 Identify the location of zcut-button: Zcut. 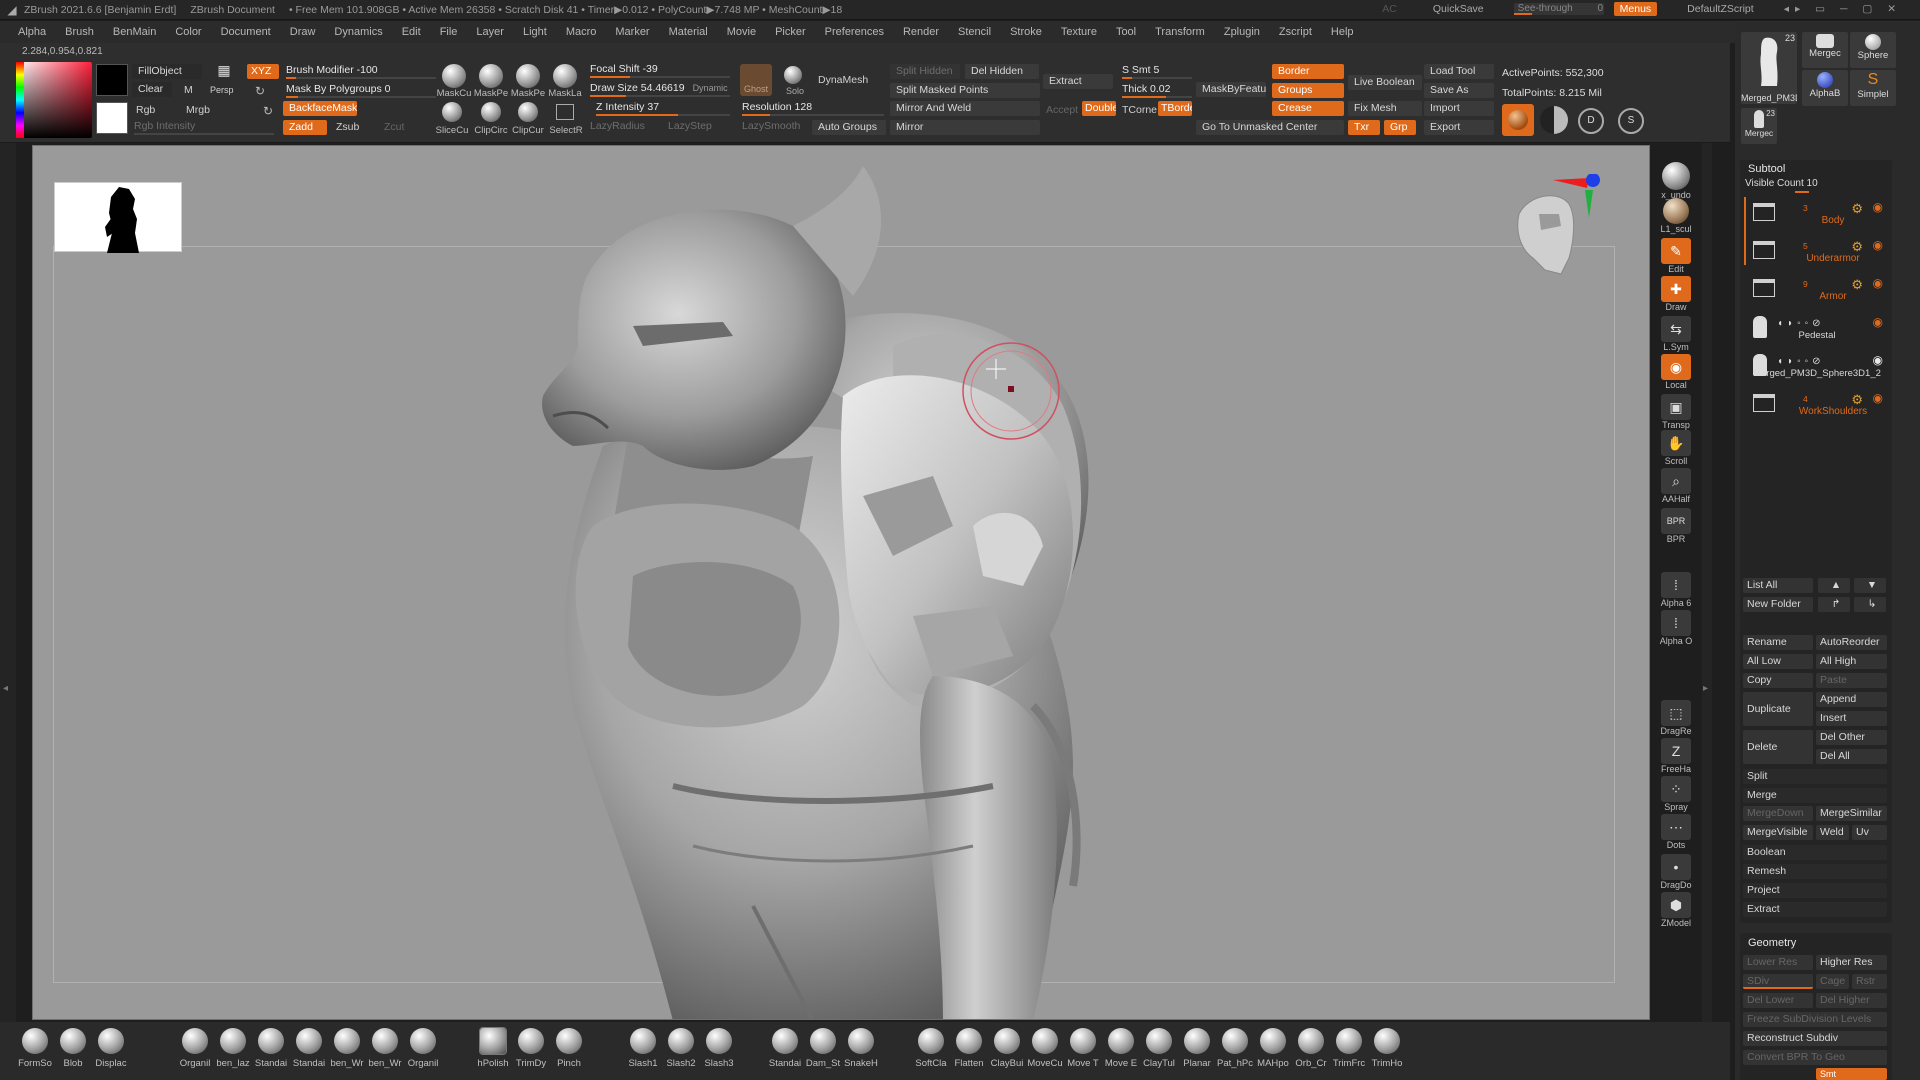
(394, 127).